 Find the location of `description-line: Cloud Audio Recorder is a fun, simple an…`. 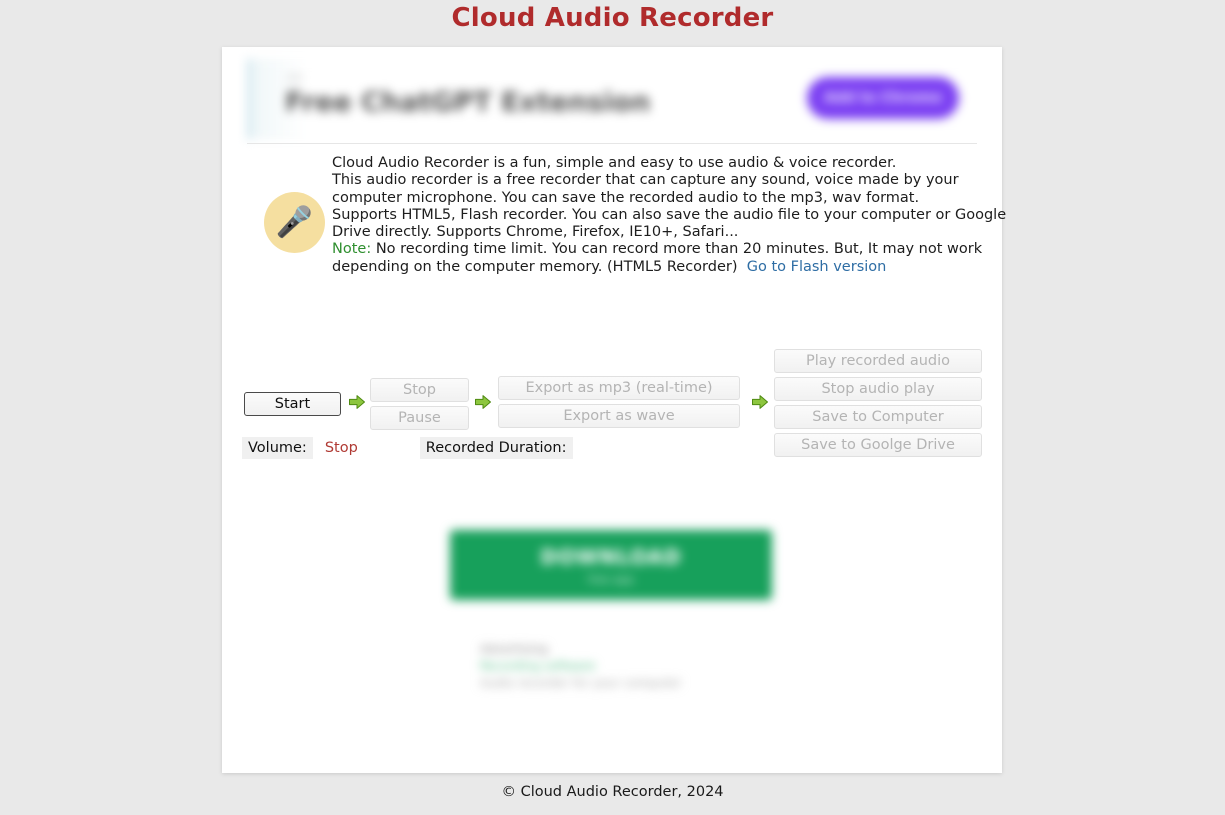

description-line: Cloud Audio Recorder is a fun, simple an… is located at coordinates (614, 163).